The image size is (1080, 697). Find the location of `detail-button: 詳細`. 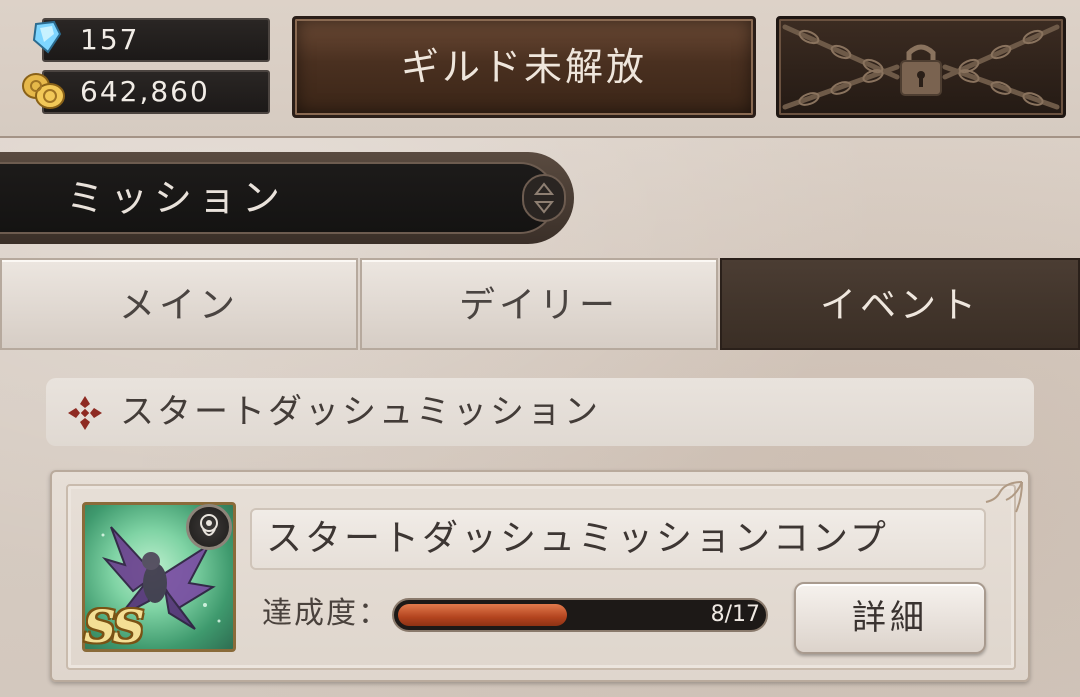

detail-button: 詳細 is located at coordinates (890, 618).